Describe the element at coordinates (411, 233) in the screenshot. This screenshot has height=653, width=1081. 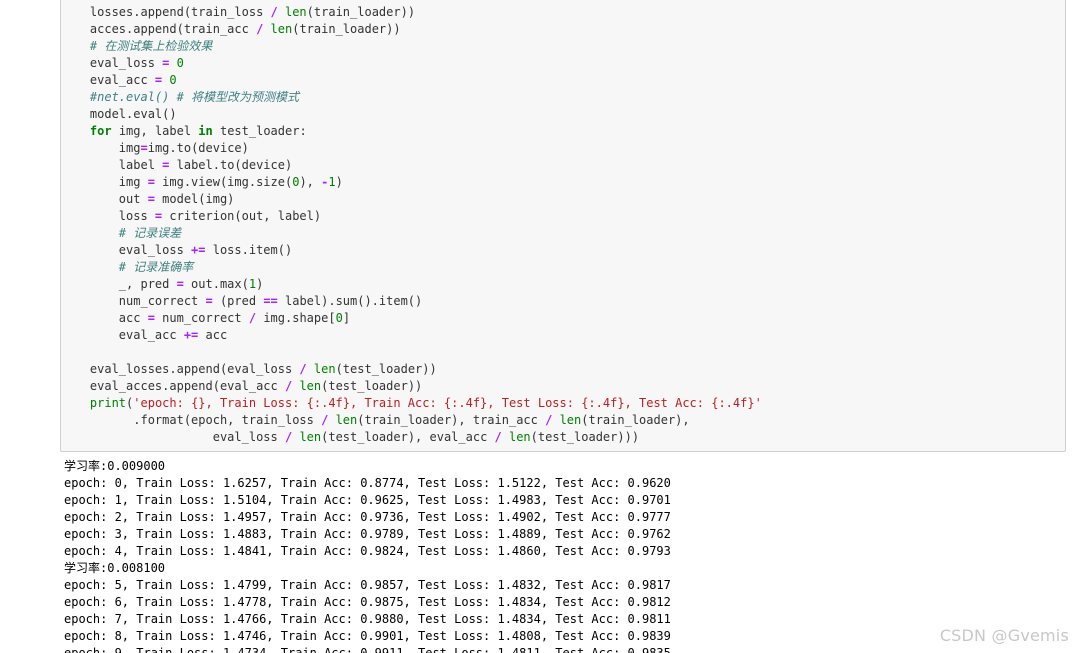
I see `code-line: # 记录误差` at that location.